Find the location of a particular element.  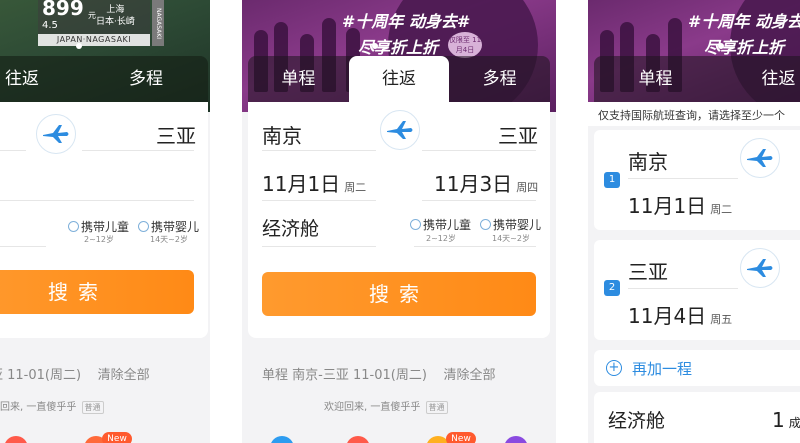

depart-weekday: 周二 is located at coordinates (355, 187).